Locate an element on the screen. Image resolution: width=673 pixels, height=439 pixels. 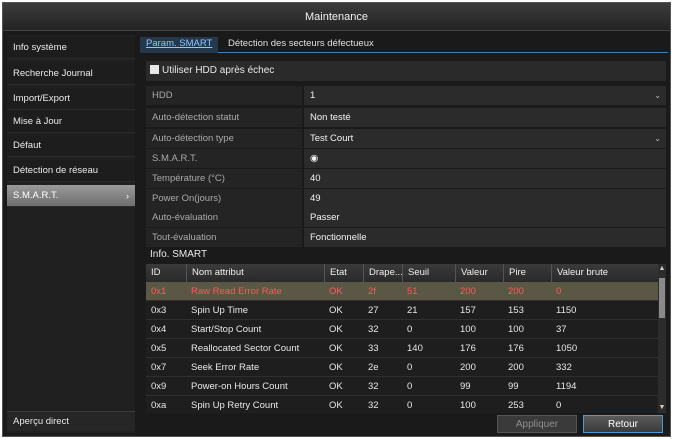
field-self-test-status: Auto-détection statut Non testé is located at coordinates (406, 117).